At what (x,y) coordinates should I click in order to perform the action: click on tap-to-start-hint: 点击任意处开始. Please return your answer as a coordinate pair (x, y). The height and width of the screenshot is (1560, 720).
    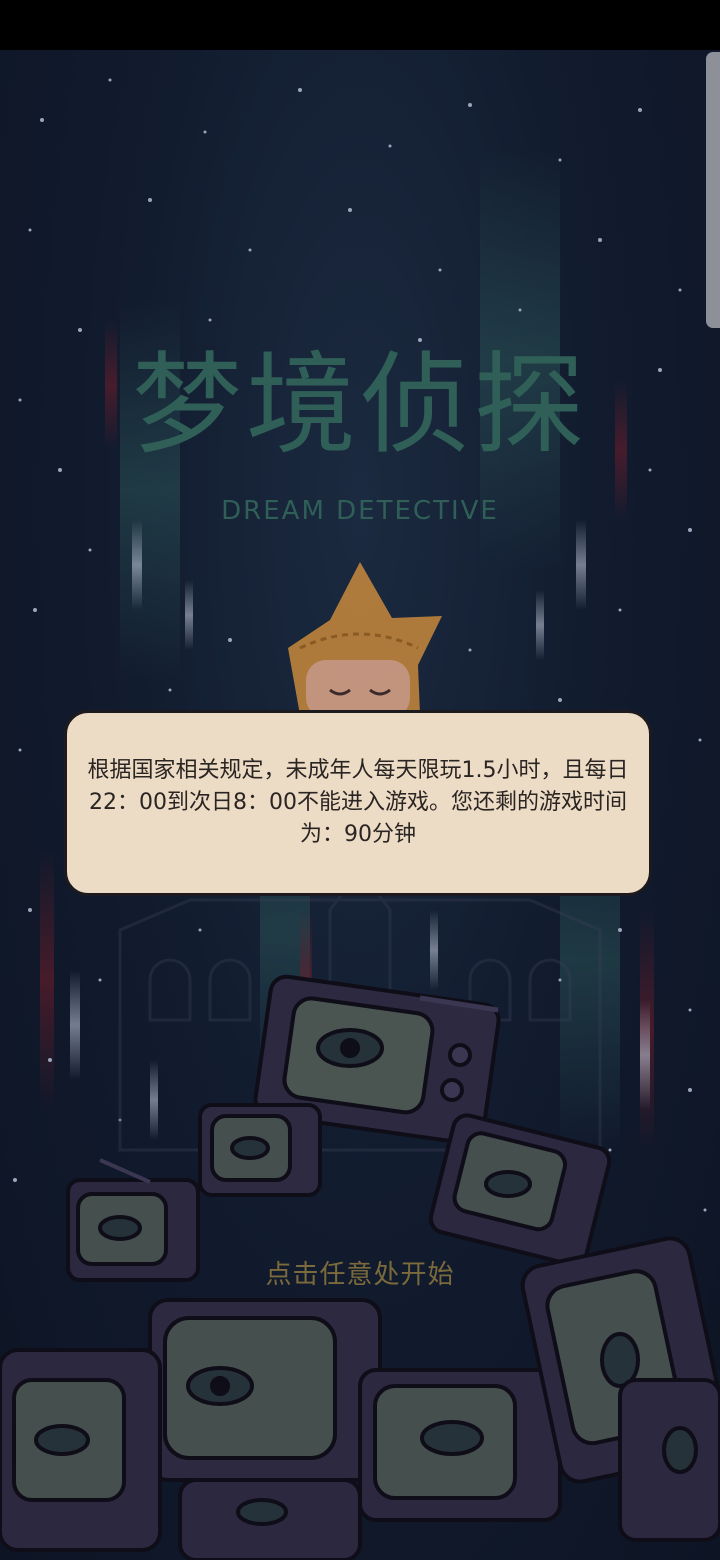
    Looking at the image, I should click on (360, 1272).